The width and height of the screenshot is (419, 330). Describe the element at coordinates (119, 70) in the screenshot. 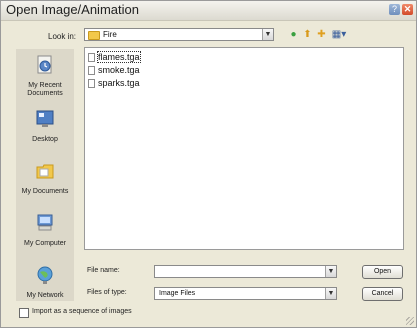

I see `file-name: smoke.tga` at that location.